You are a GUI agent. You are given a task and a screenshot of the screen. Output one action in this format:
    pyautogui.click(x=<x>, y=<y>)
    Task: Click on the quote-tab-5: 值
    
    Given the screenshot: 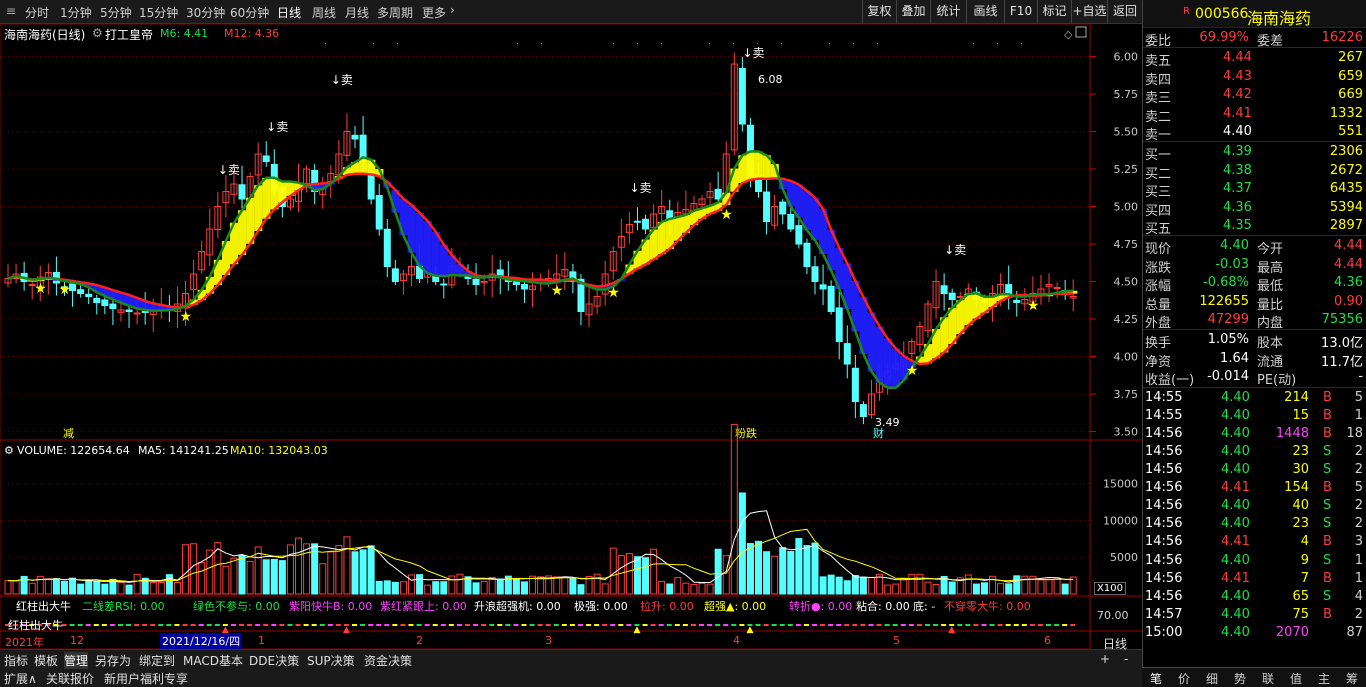 What is the action you would take?
    pyautogui.click(x=1296, y=678)
    